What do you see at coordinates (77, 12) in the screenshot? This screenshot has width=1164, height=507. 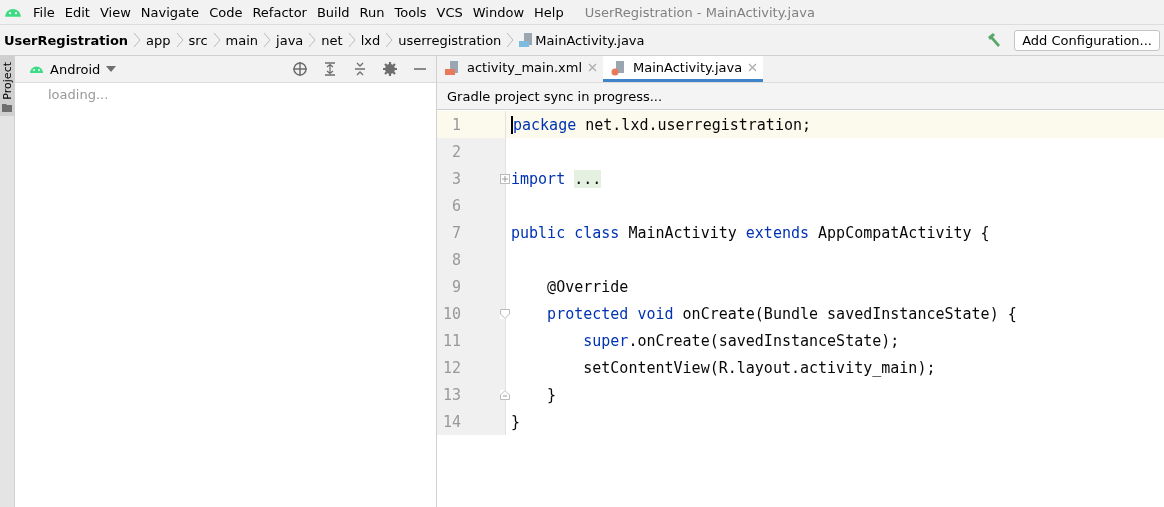 I see `menu-item: Edit` at bounding box center [77, 12].